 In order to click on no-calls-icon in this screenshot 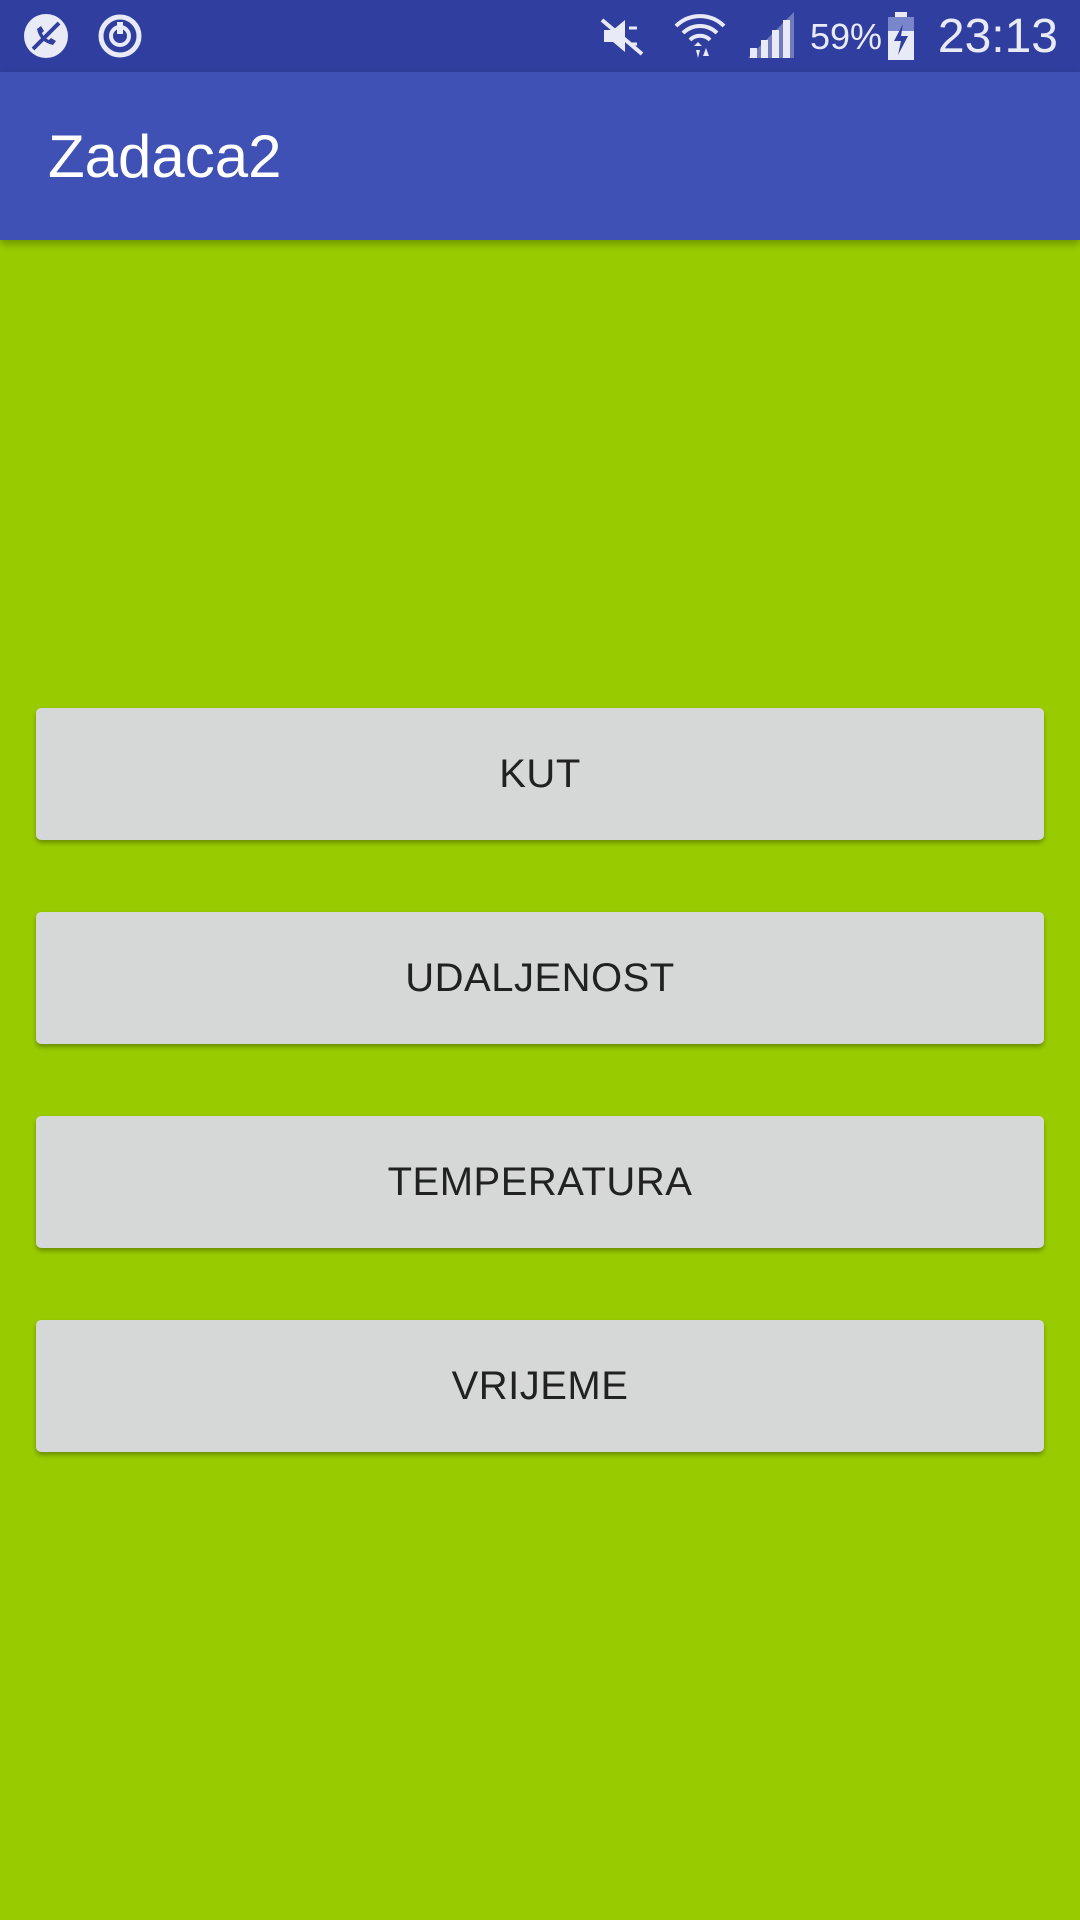, I will do `click(46, 36)`.